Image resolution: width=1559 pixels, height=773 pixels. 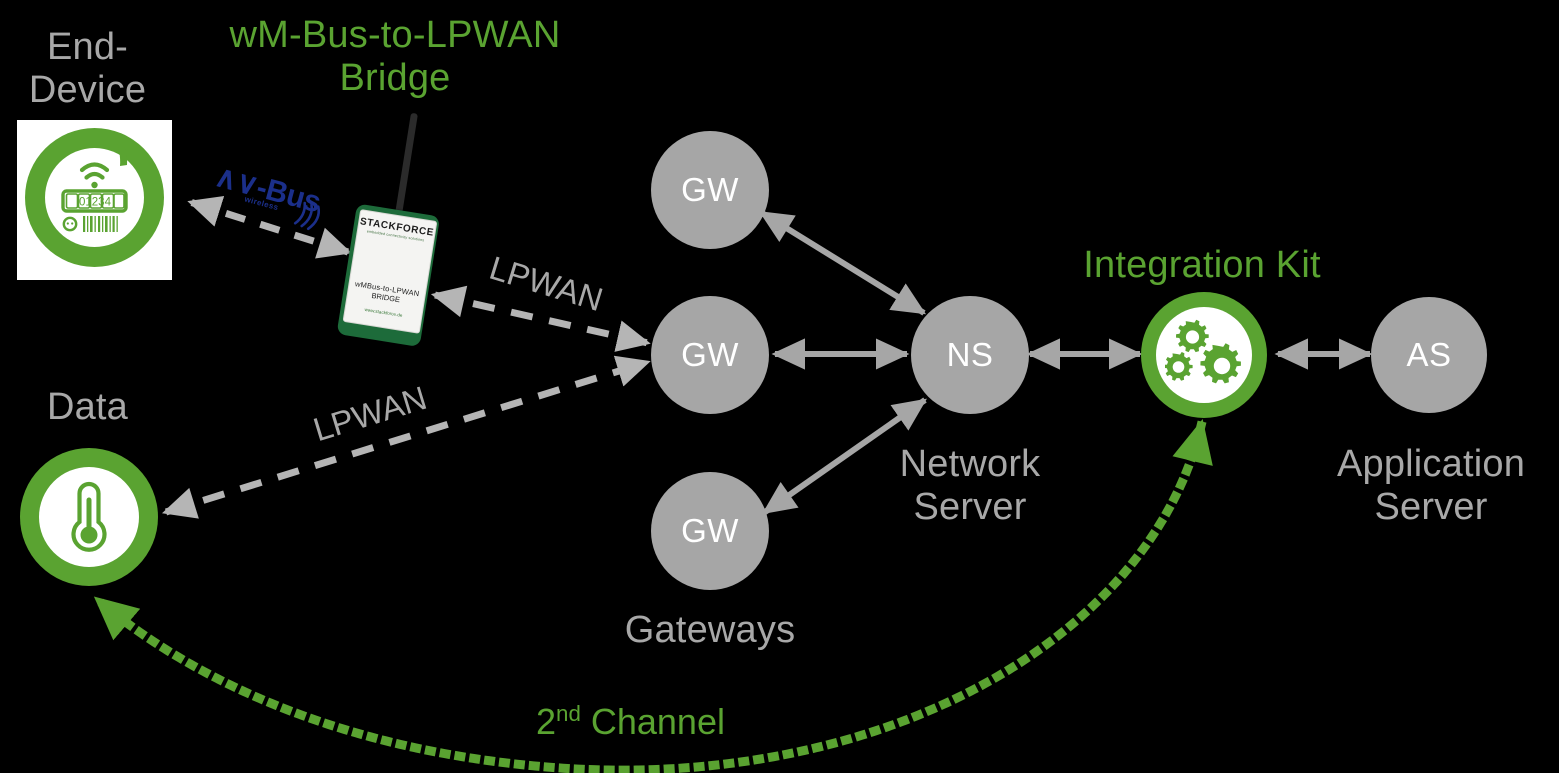 I want to click on bridge-title-label: wM-Bus-to-LPWAN Bridge, so click(x=395, y=57).